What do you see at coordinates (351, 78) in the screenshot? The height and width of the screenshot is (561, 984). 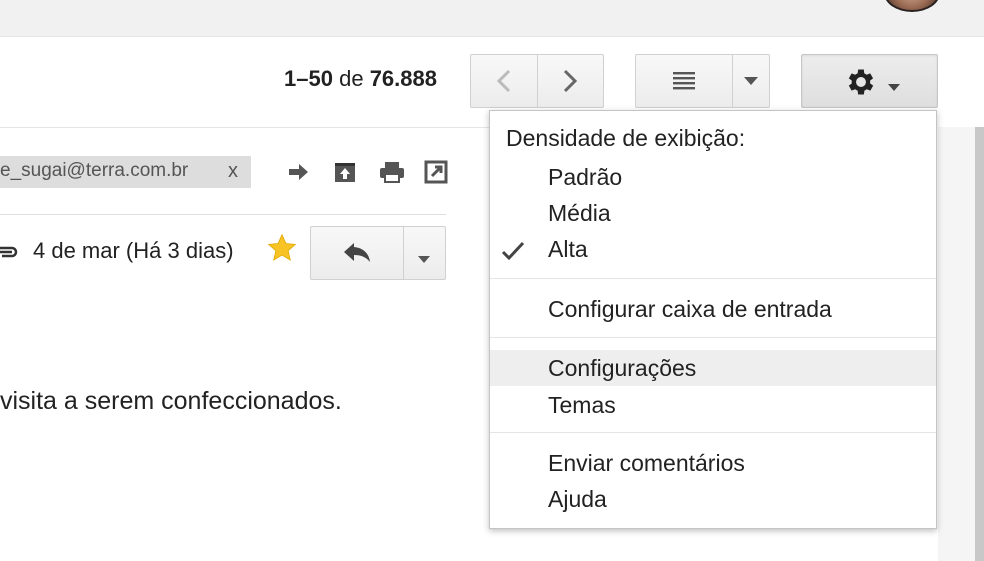 I see `pagination-of: de` at bounding box center [351, 78].